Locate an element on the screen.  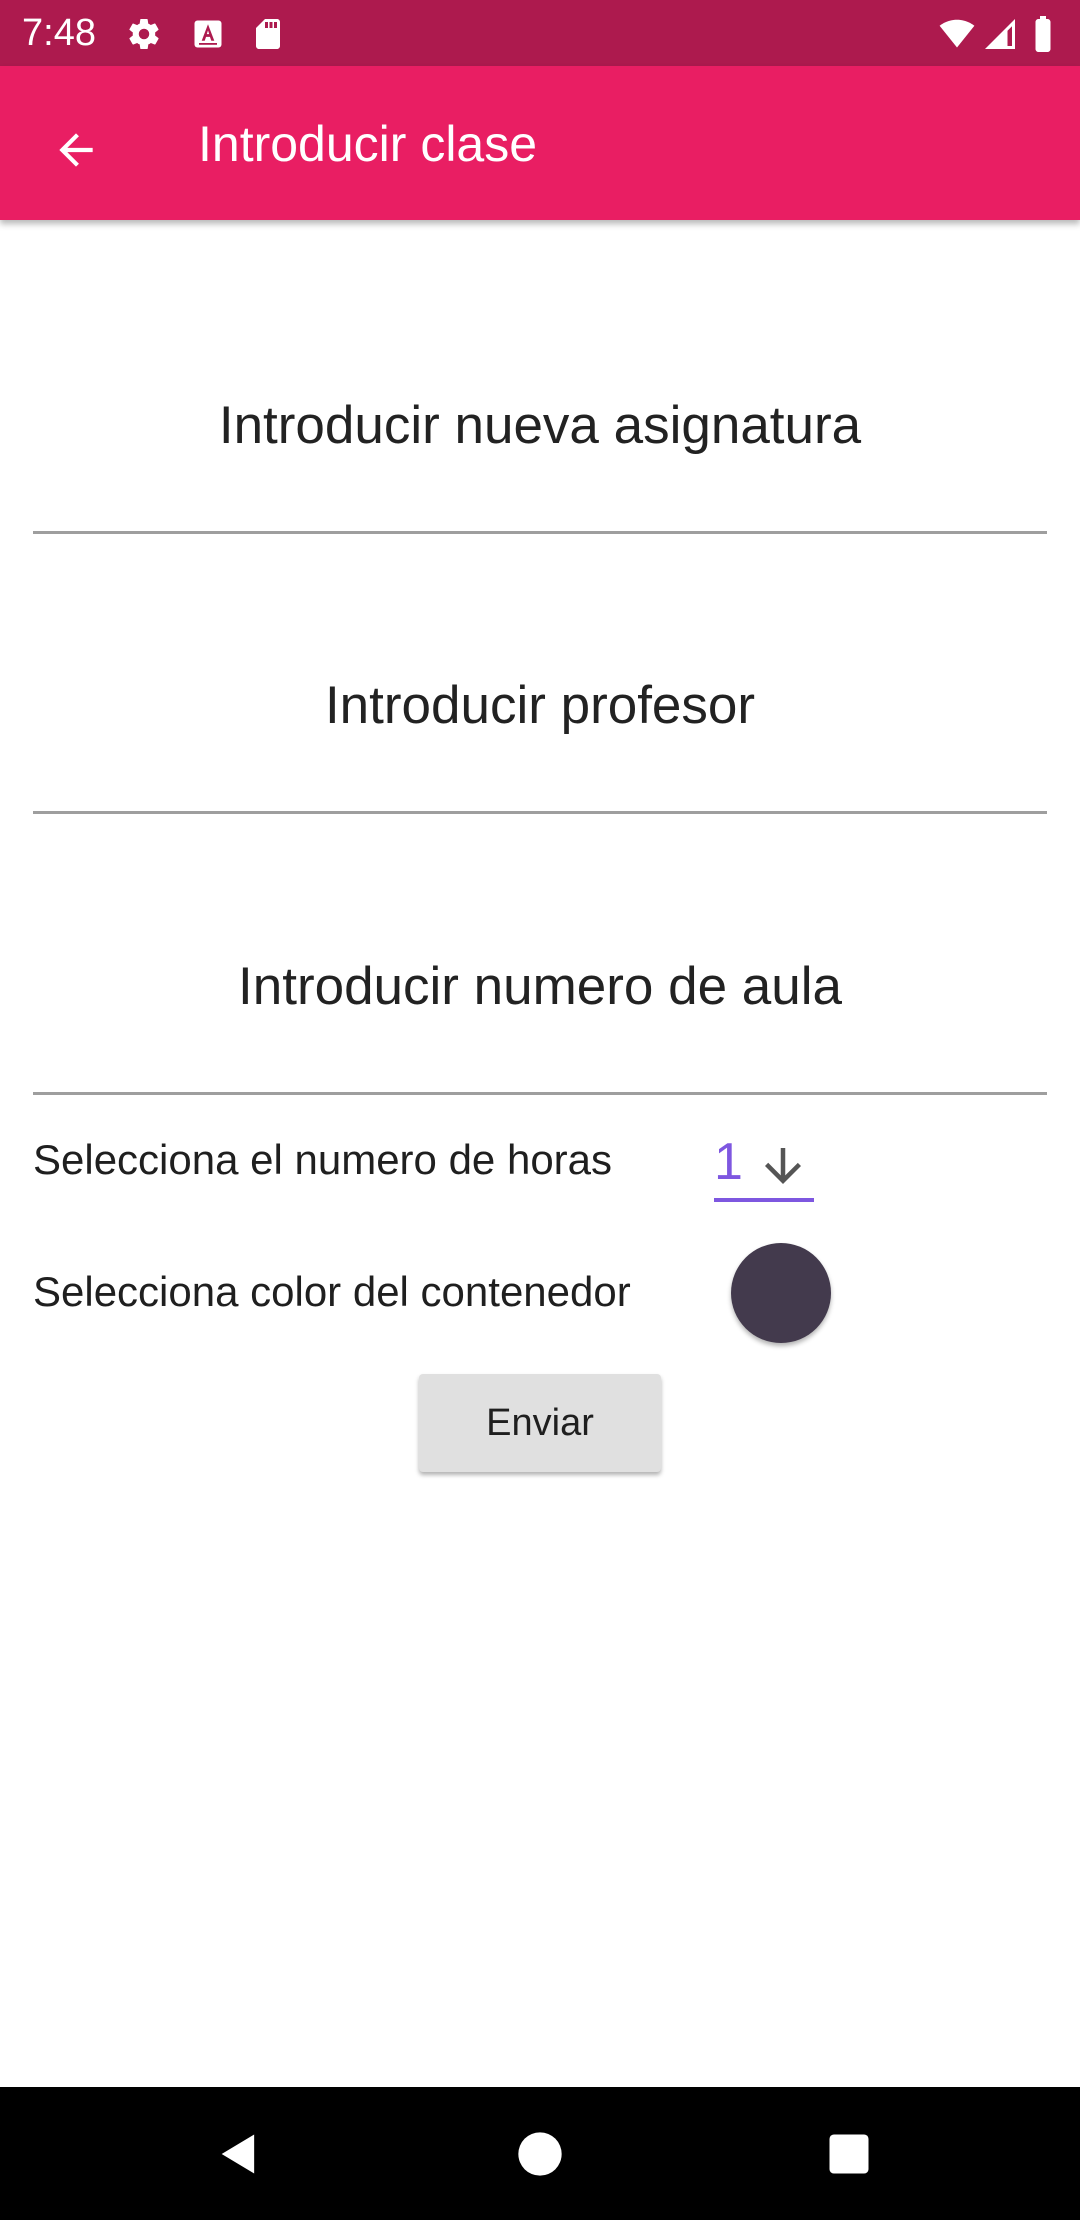
room-number-input-hint: Introducir numero de aula is located at coordinates (540, 986).